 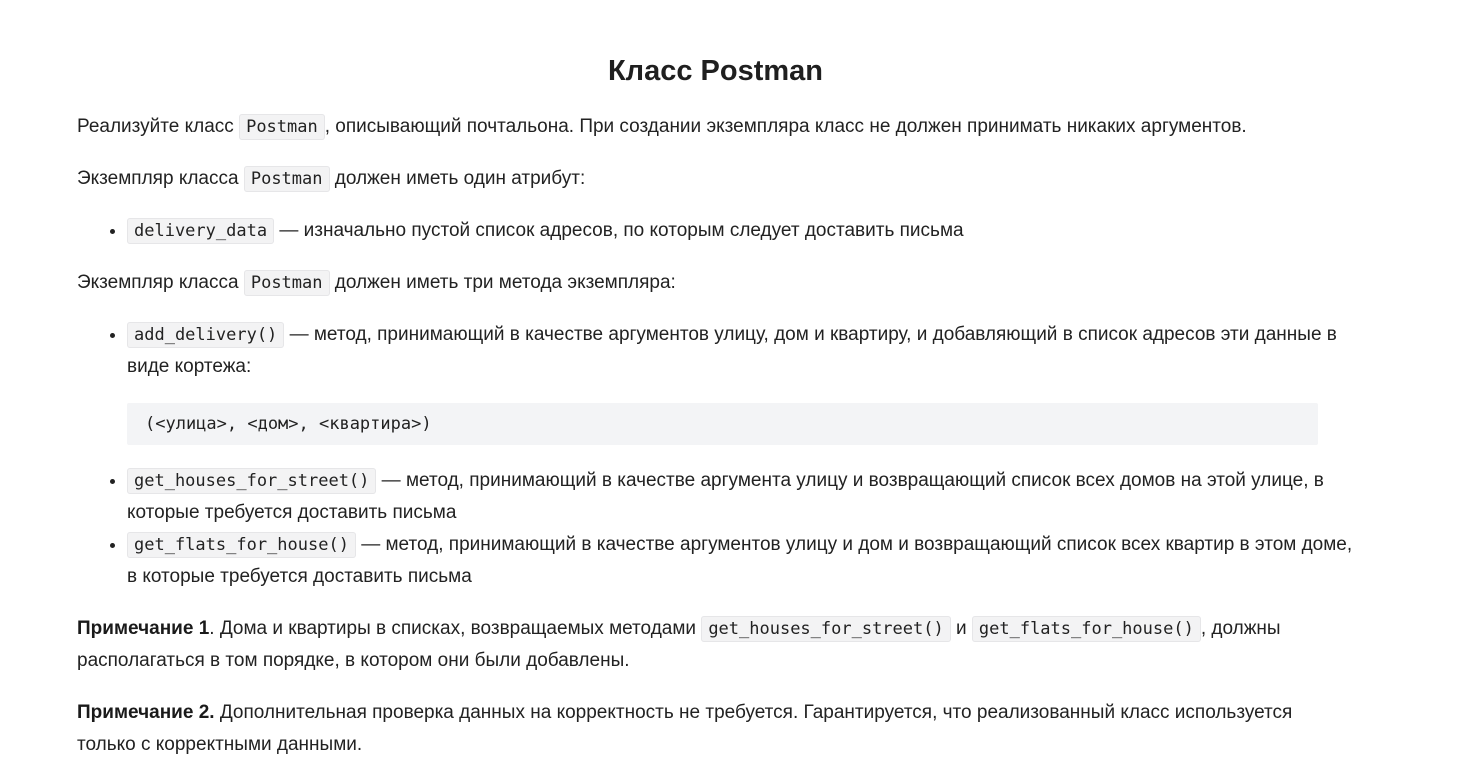 What do you see at coordinates (158, 126) in the screenshot?
I see `intro-text-before: Реализуйте класс` at bounding box center [158, 126].